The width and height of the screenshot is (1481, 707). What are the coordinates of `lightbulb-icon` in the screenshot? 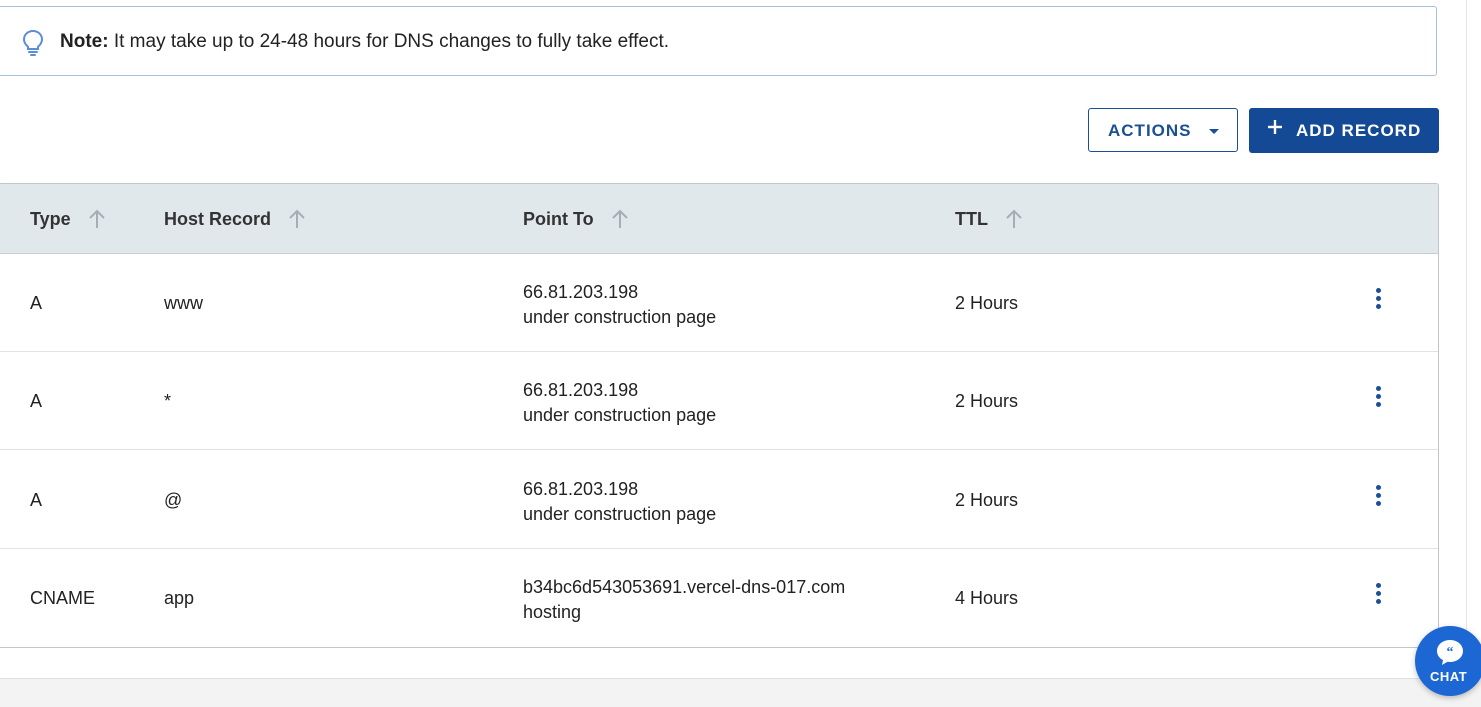 It's located at (33, 42).